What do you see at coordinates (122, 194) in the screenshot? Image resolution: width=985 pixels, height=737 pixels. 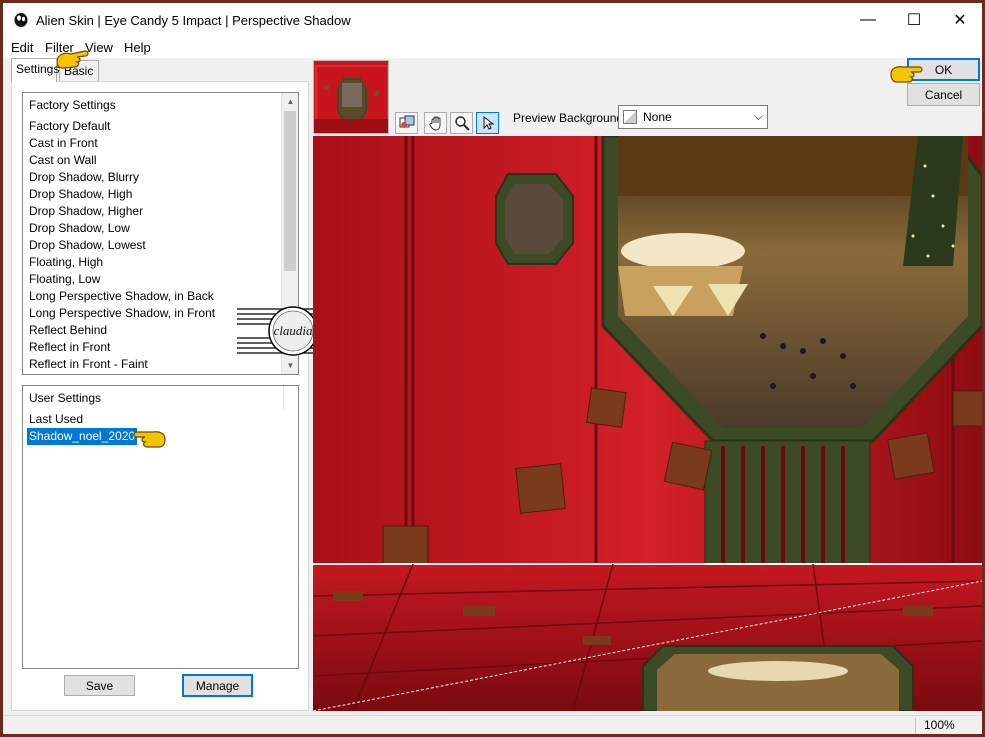 I see `list-item: Drop Shadow, High` at bounding box center [122, 194].